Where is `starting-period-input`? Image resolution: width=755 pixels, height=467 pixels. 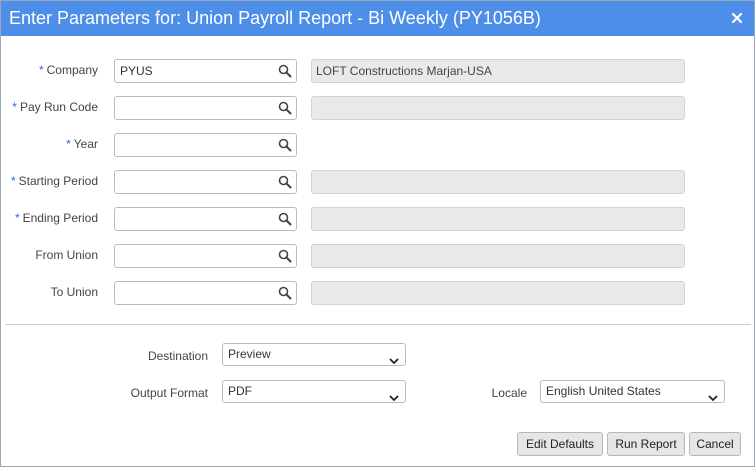 starting-period-input is located at coordinates (195, 182).